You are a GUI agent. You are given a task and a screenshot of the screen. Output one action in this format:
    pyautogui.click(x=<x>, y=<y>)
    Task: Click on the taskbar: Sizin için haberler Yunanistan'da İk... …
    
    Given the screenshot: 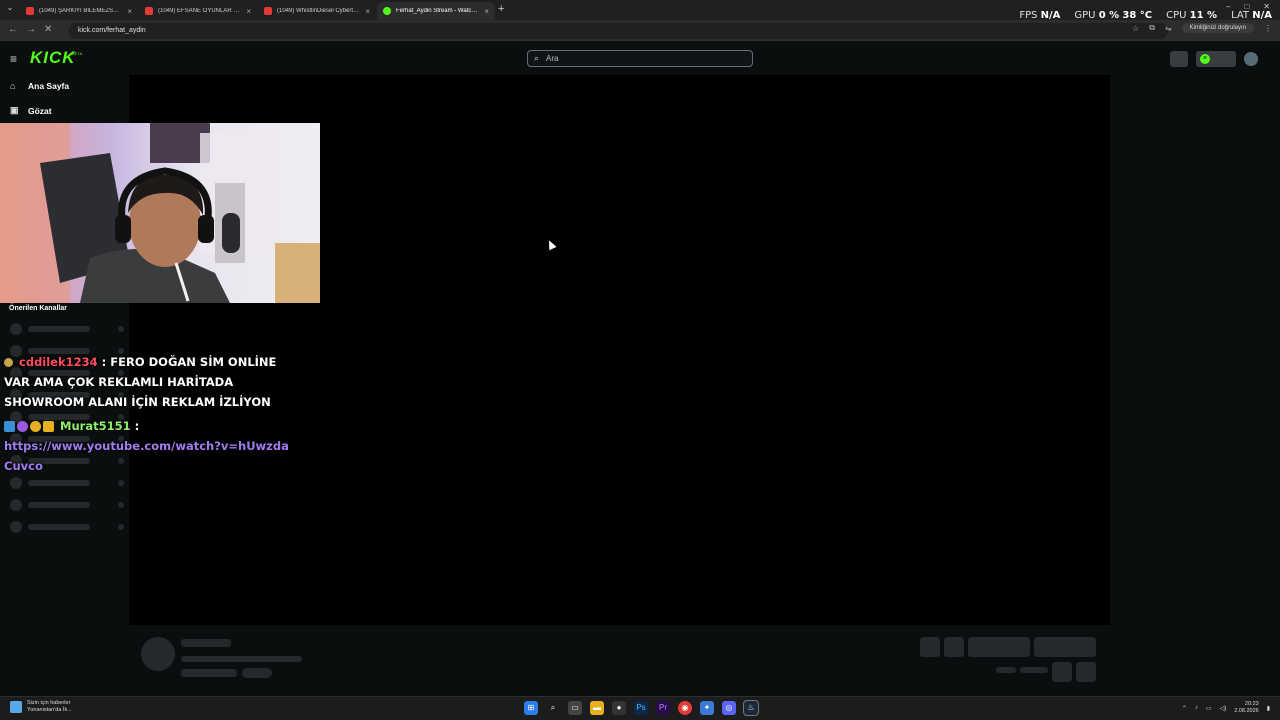 What is the action you would take?
    pyautogui.click(x=640, y=708)
    